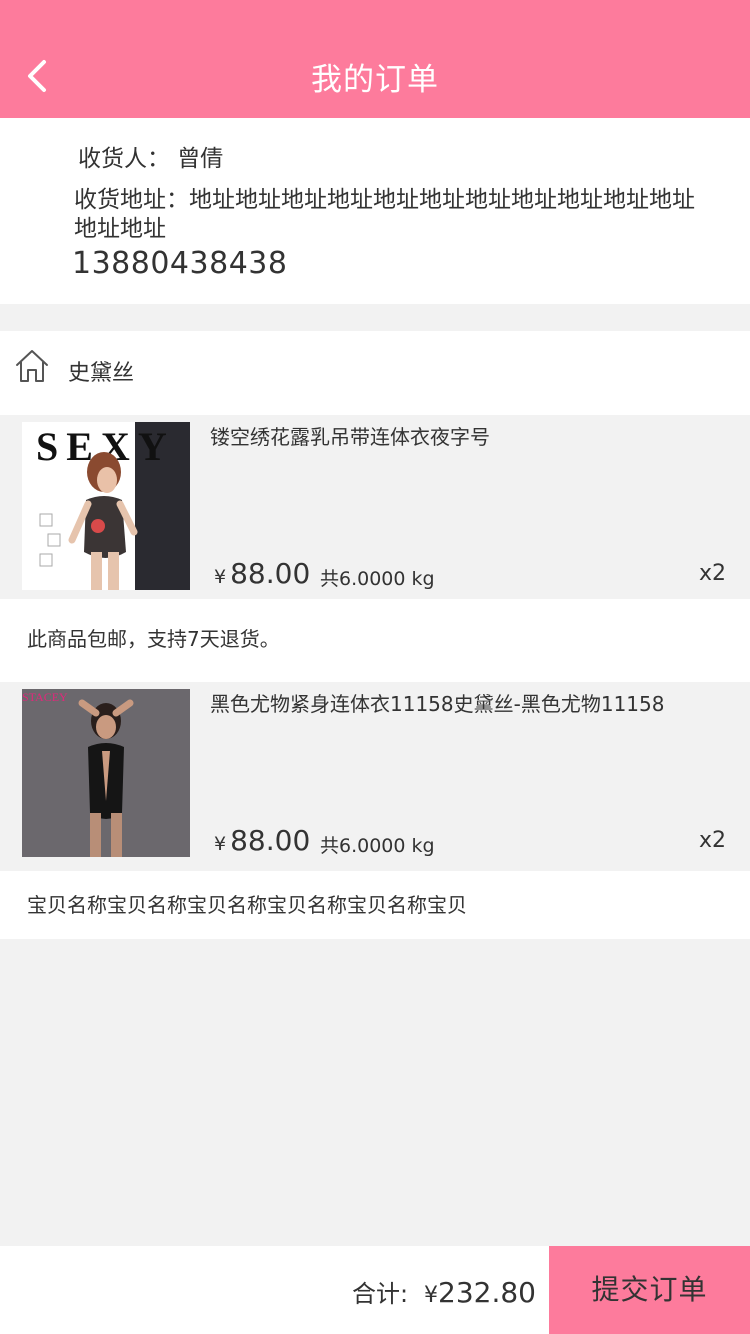 Image resolution: width=750 pixels, height=1334 pixels. Describe the element at coordinates (106, 506) in the screenshot. I see `product-thumbnail: SEXY` at that location.